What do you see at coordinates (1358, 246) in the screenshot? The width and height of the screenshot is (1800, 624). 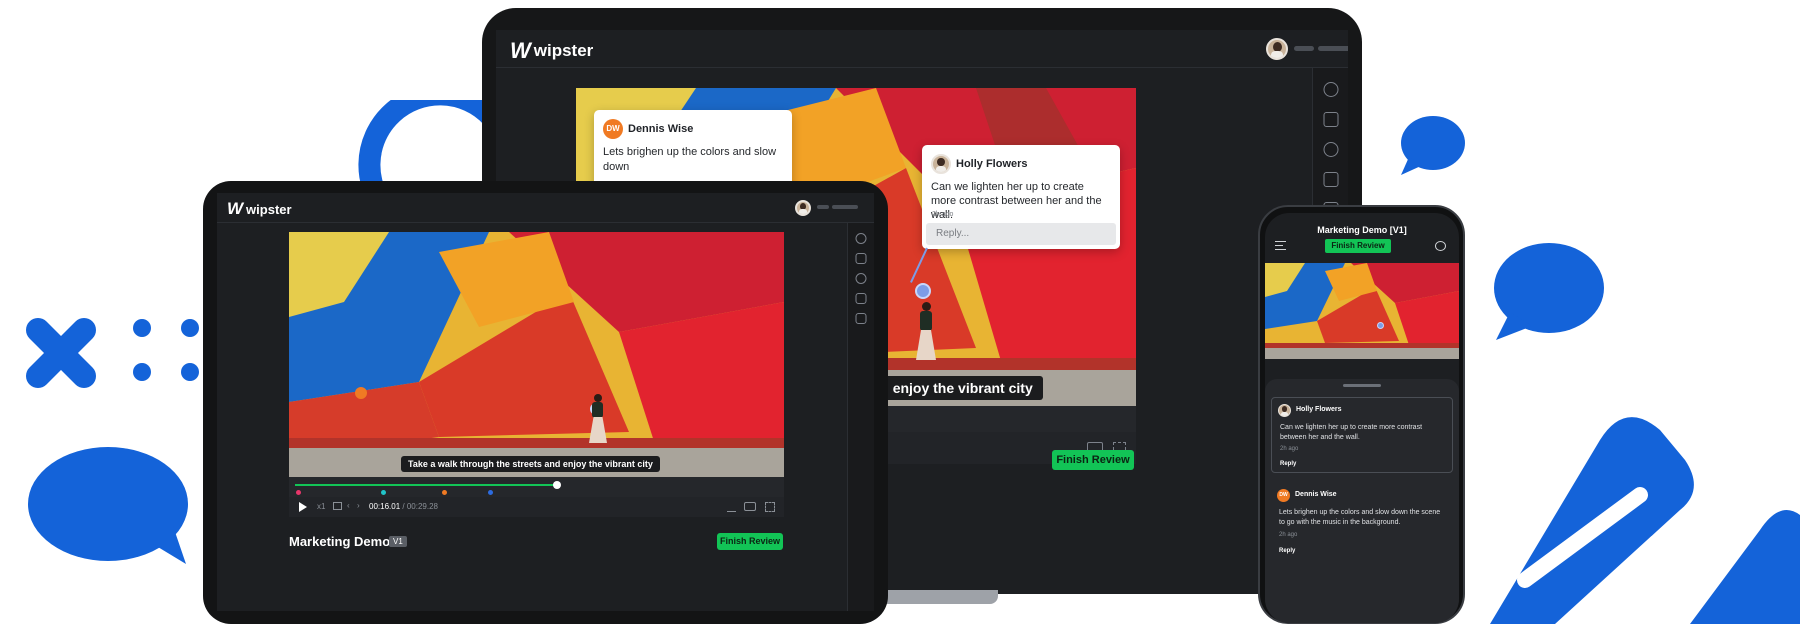 I see `phone-finish-review-button: Finish Review` at bounding box center [1358, 246].